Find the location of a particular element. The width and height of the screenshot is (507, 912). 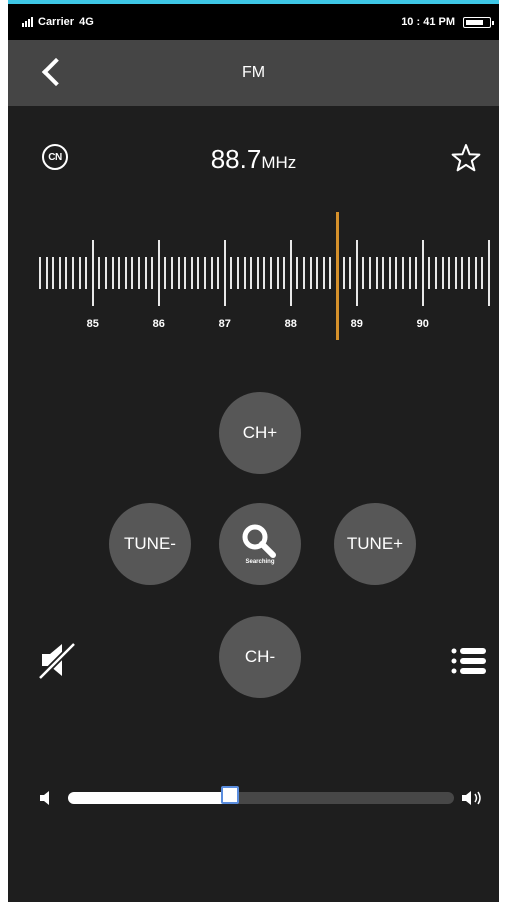

list-icon is located at coordinates (468, 661).